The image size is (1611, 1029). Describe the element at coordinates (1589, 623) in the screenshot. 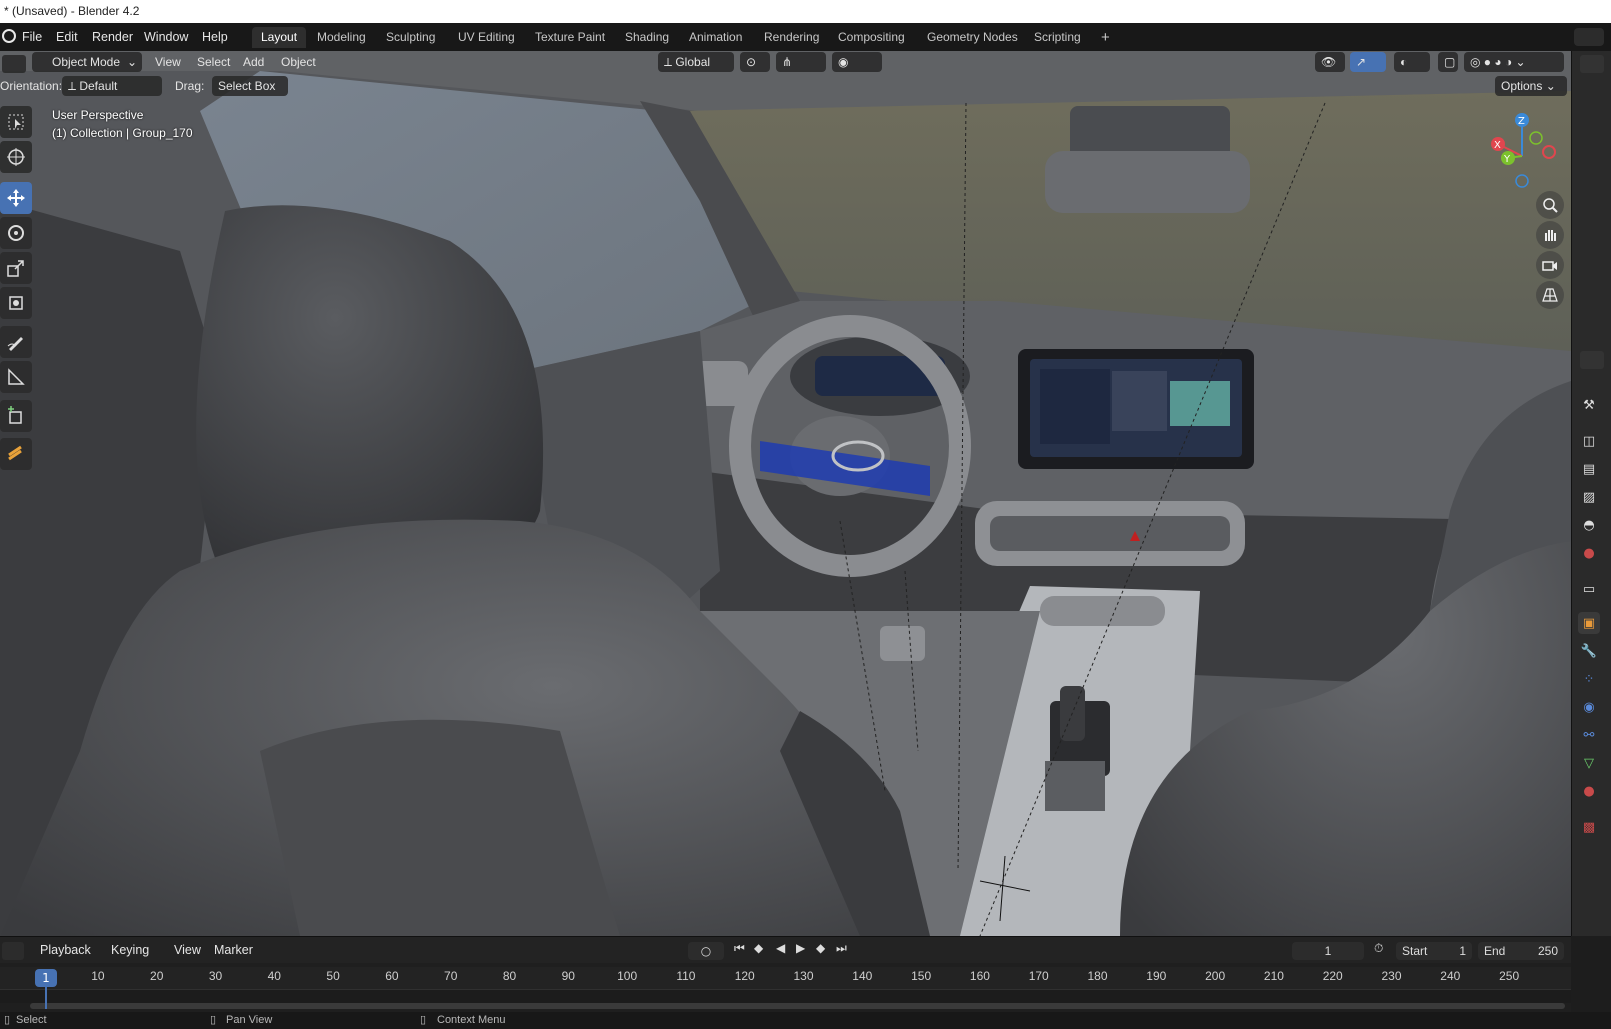

I see `object-properties-icon: ▣` at that location.